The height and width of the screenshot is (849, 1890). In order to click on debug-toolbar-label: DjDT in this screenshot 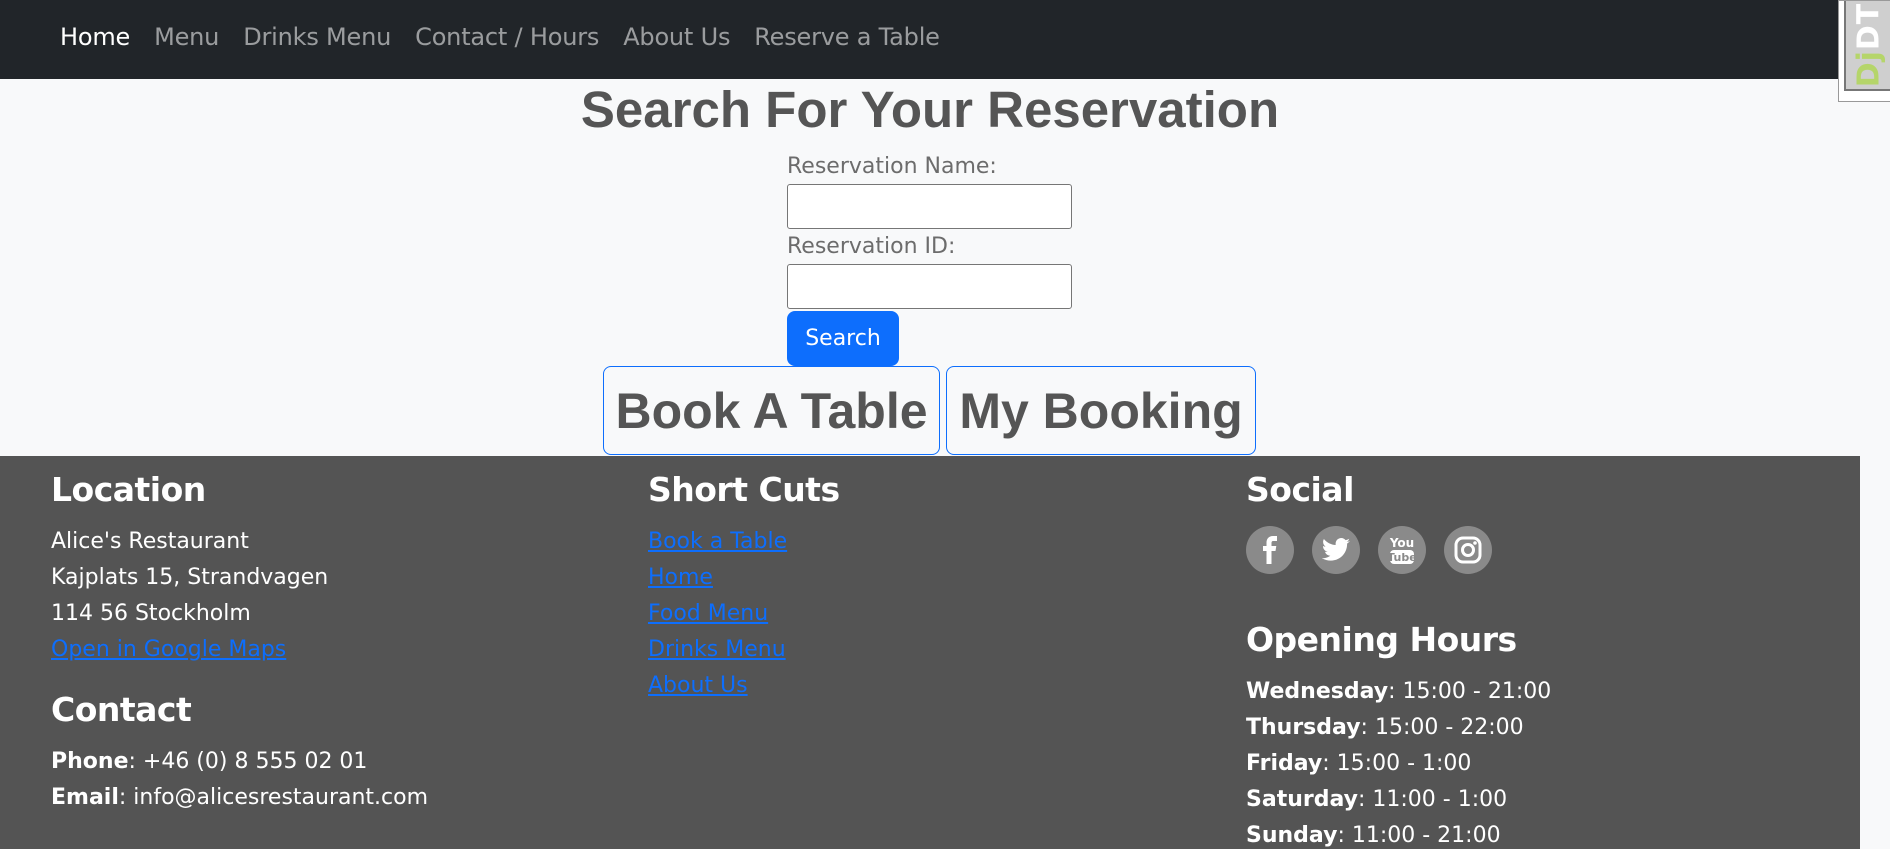, I will do `click(1868, 45)`.